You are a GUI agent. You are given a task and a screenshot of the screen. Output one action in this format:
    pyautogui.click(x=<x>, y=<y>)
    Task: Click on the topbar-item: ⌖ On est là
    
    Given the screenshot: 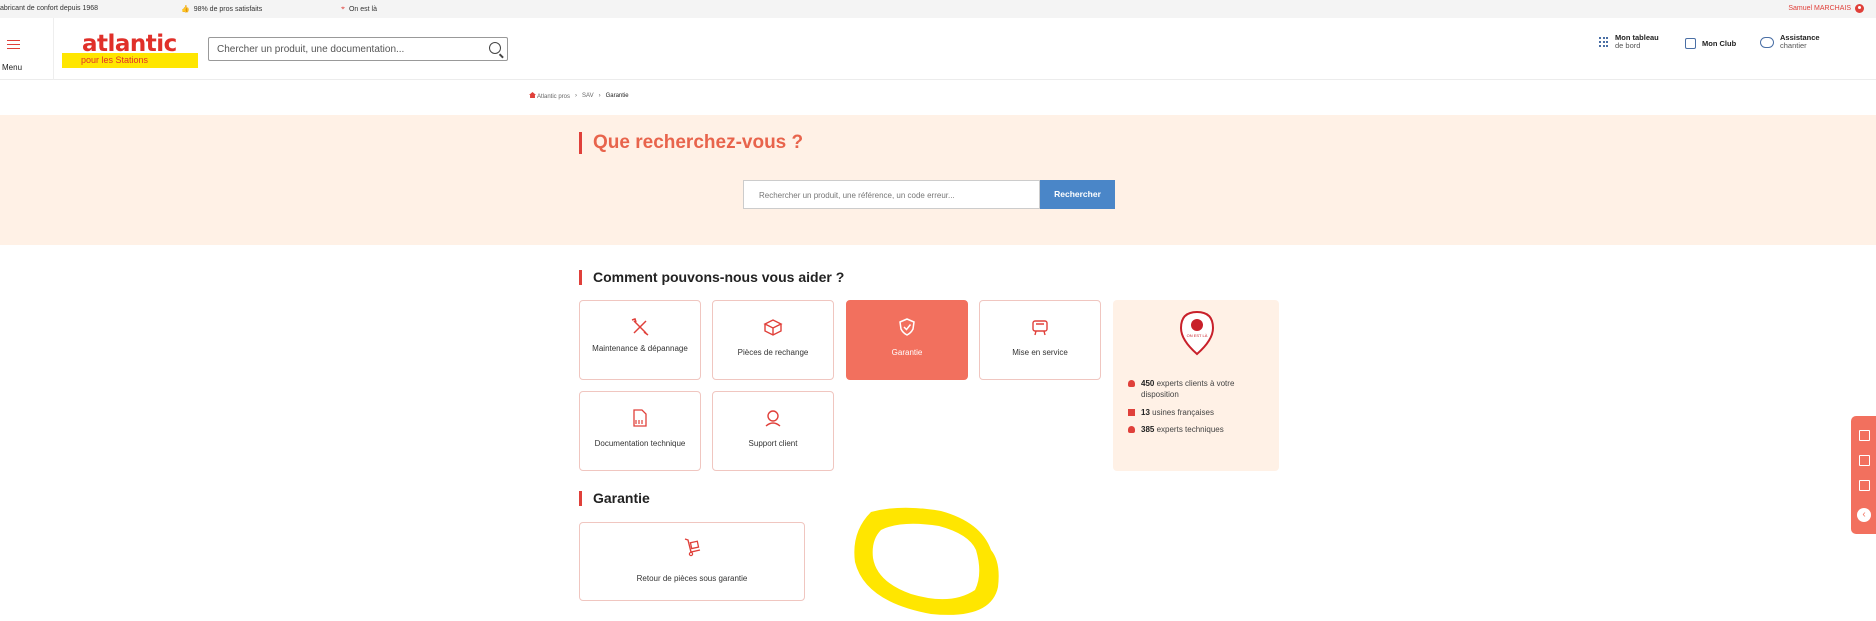 What is the action you would take?
    pyautogui.click(x=359, y=9)
    